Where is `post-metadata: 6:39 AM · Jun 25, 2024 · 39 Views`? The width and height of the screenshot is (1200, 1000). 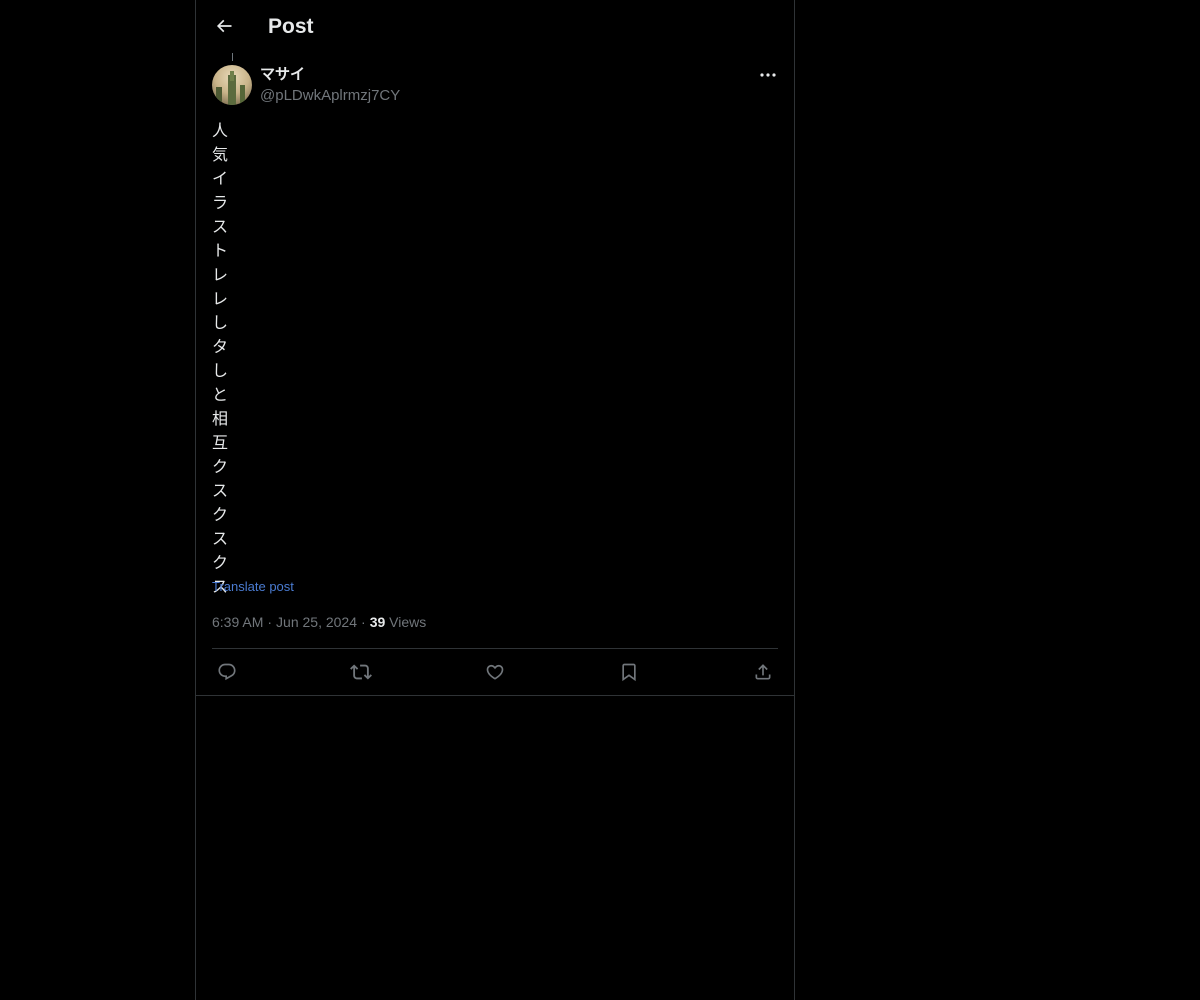
post-metadata: 6:39 AM · Jun 25, 2024 · 39 Views is located at coordinates (319, 622).